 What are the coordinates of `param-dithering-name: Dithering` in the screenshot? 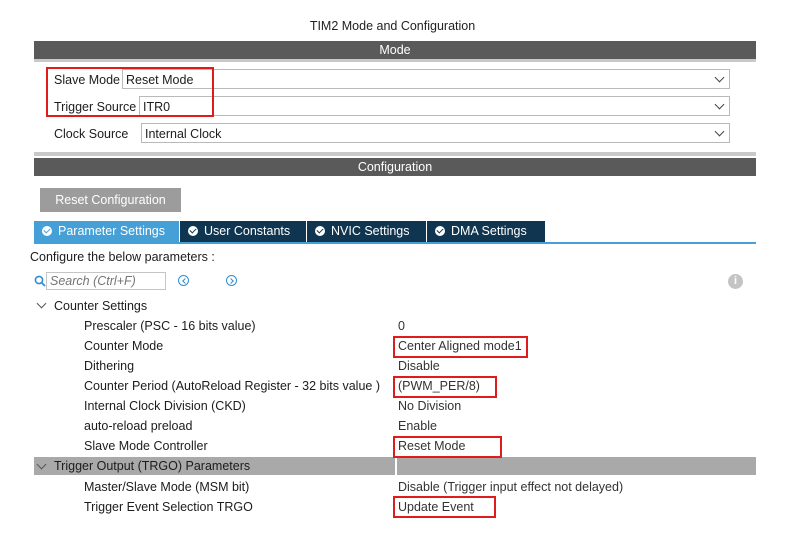 It's located at (109, 366).